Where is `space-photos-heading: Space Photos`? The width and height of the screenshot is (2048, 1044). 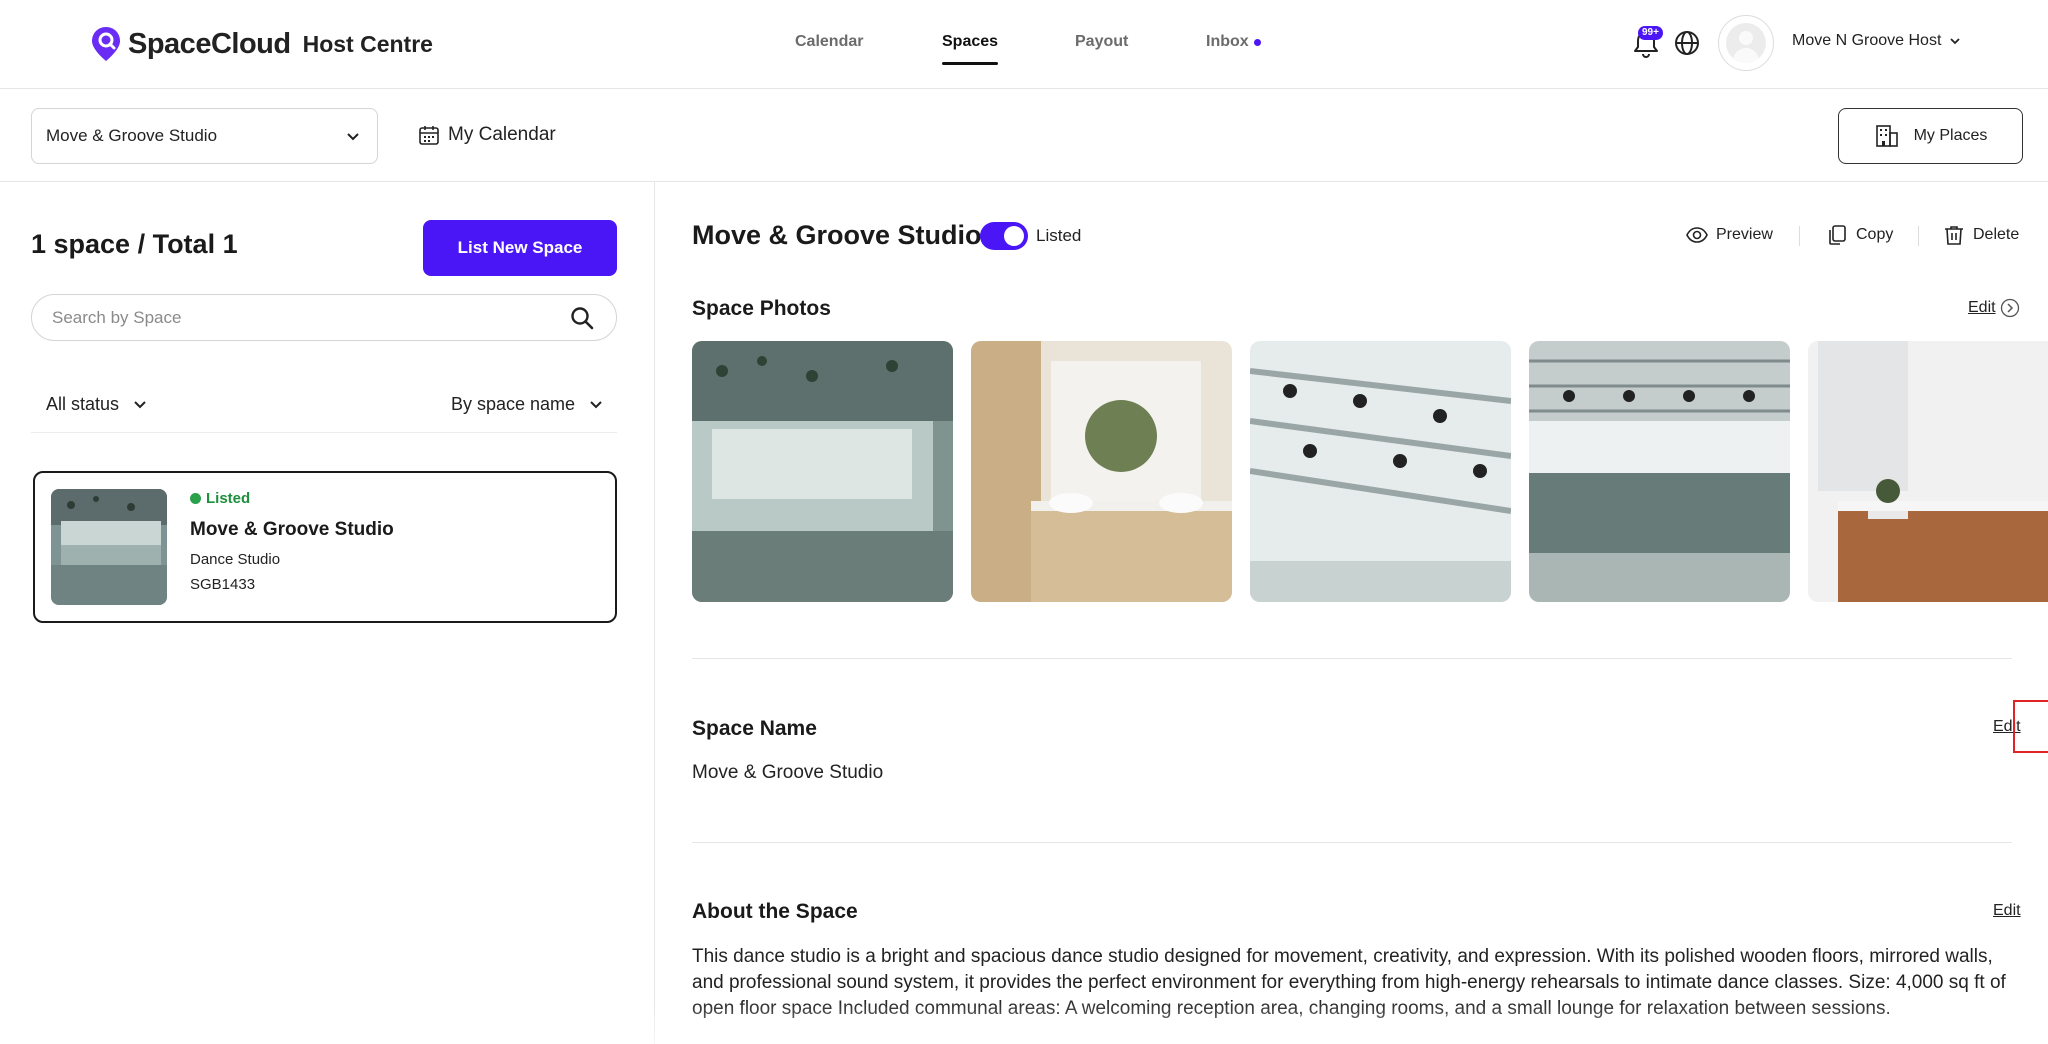
space-photos-heading: Space Photos is located at coordinates (761, 308).